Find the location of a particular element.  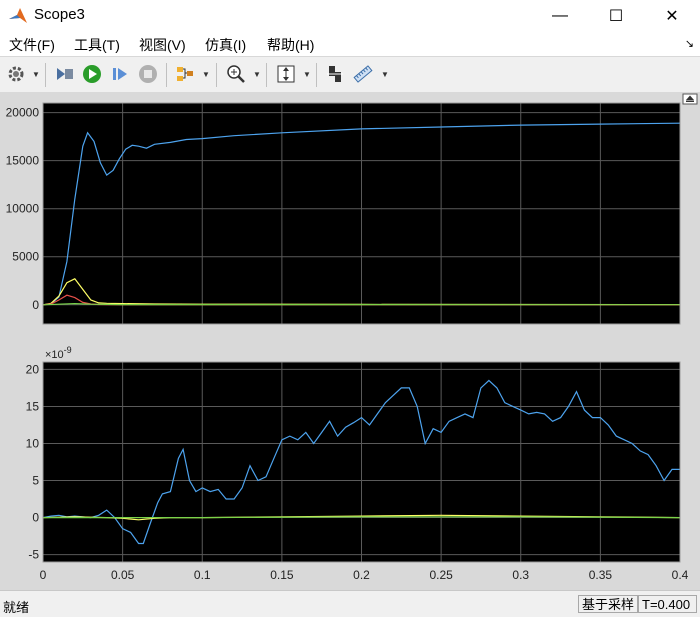

y-tick-label: 15000 is located at coordinates (23, 161).